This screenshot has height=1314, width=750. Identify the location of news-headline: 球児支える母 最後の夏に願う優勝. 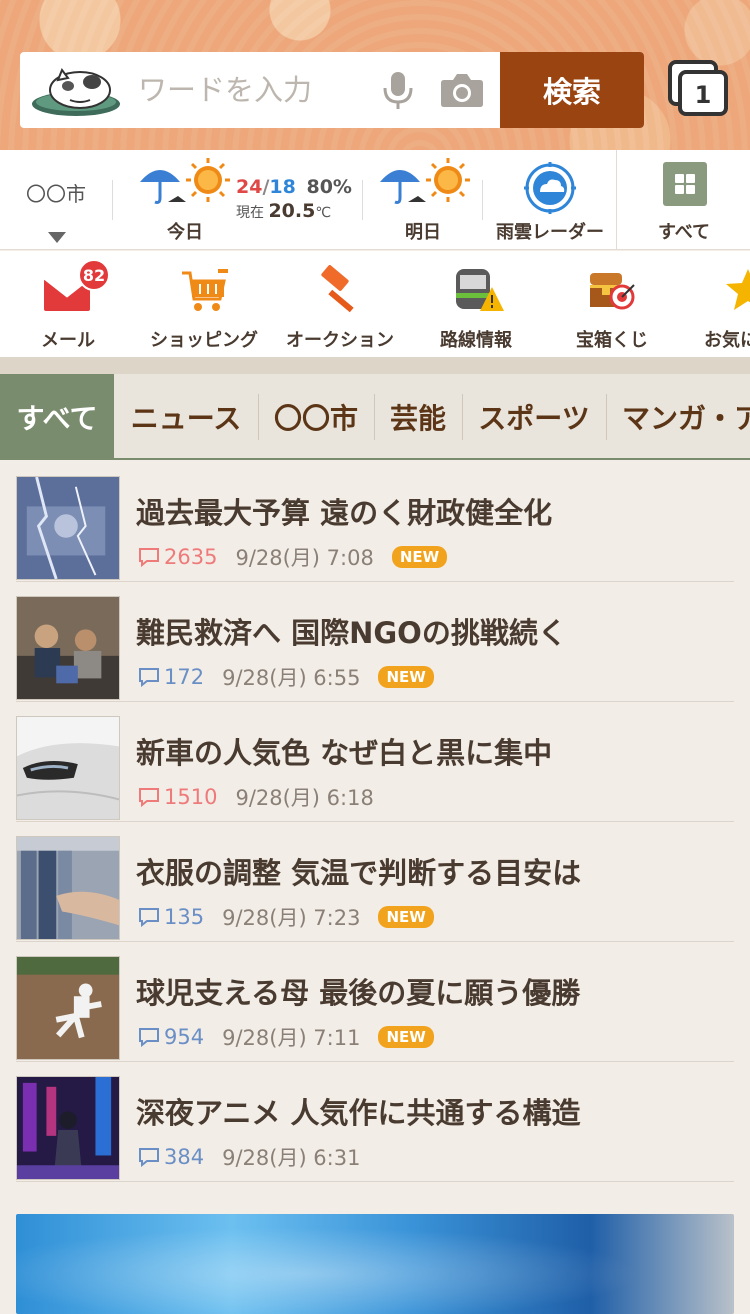
(358, 993).